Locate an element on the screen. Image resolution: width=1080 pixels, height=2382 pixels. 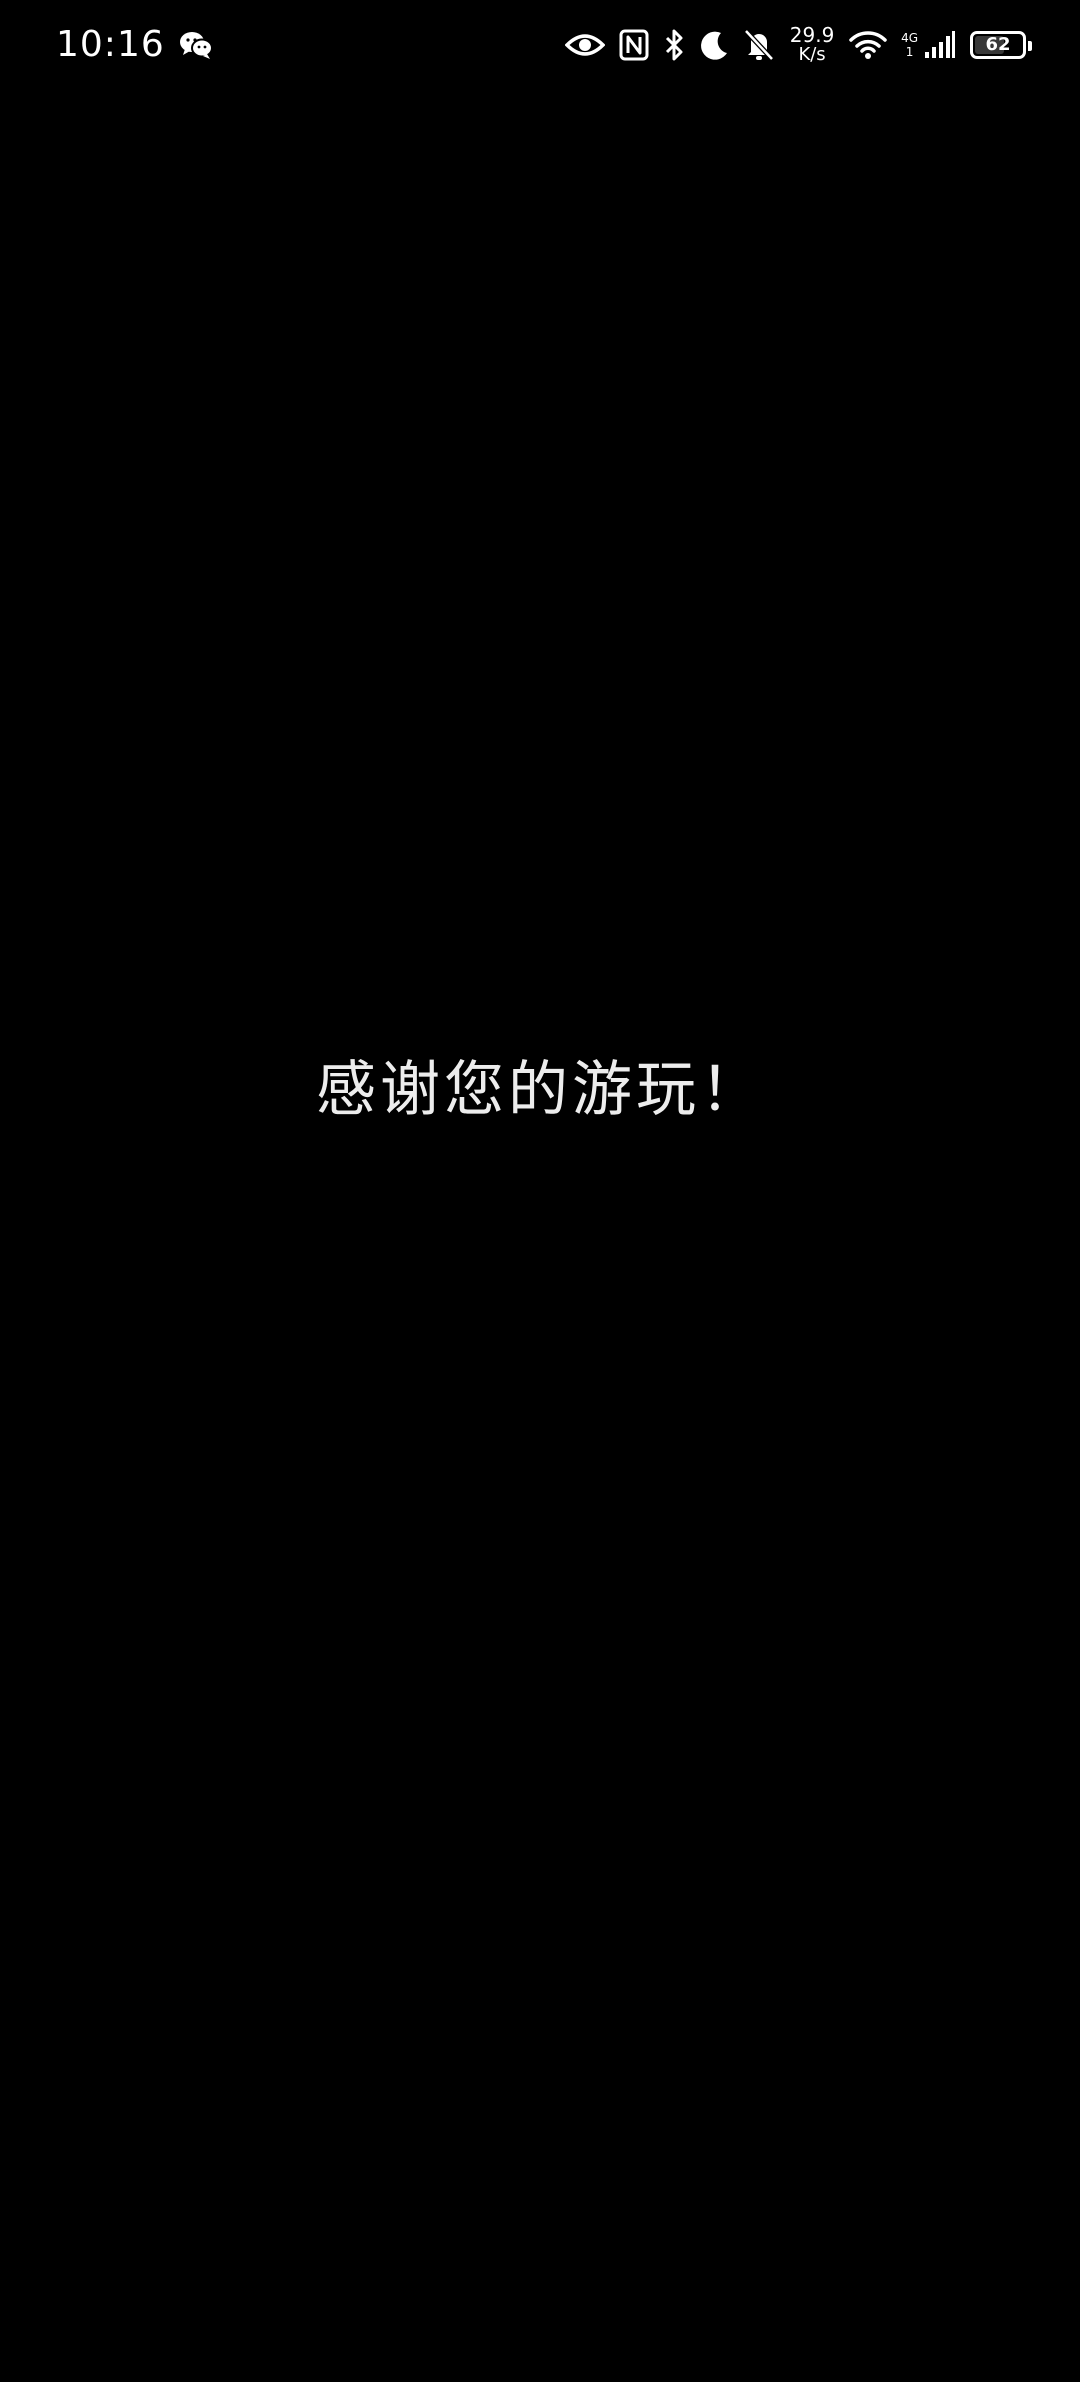
wechat-icon is located at coordinates (196, 45).